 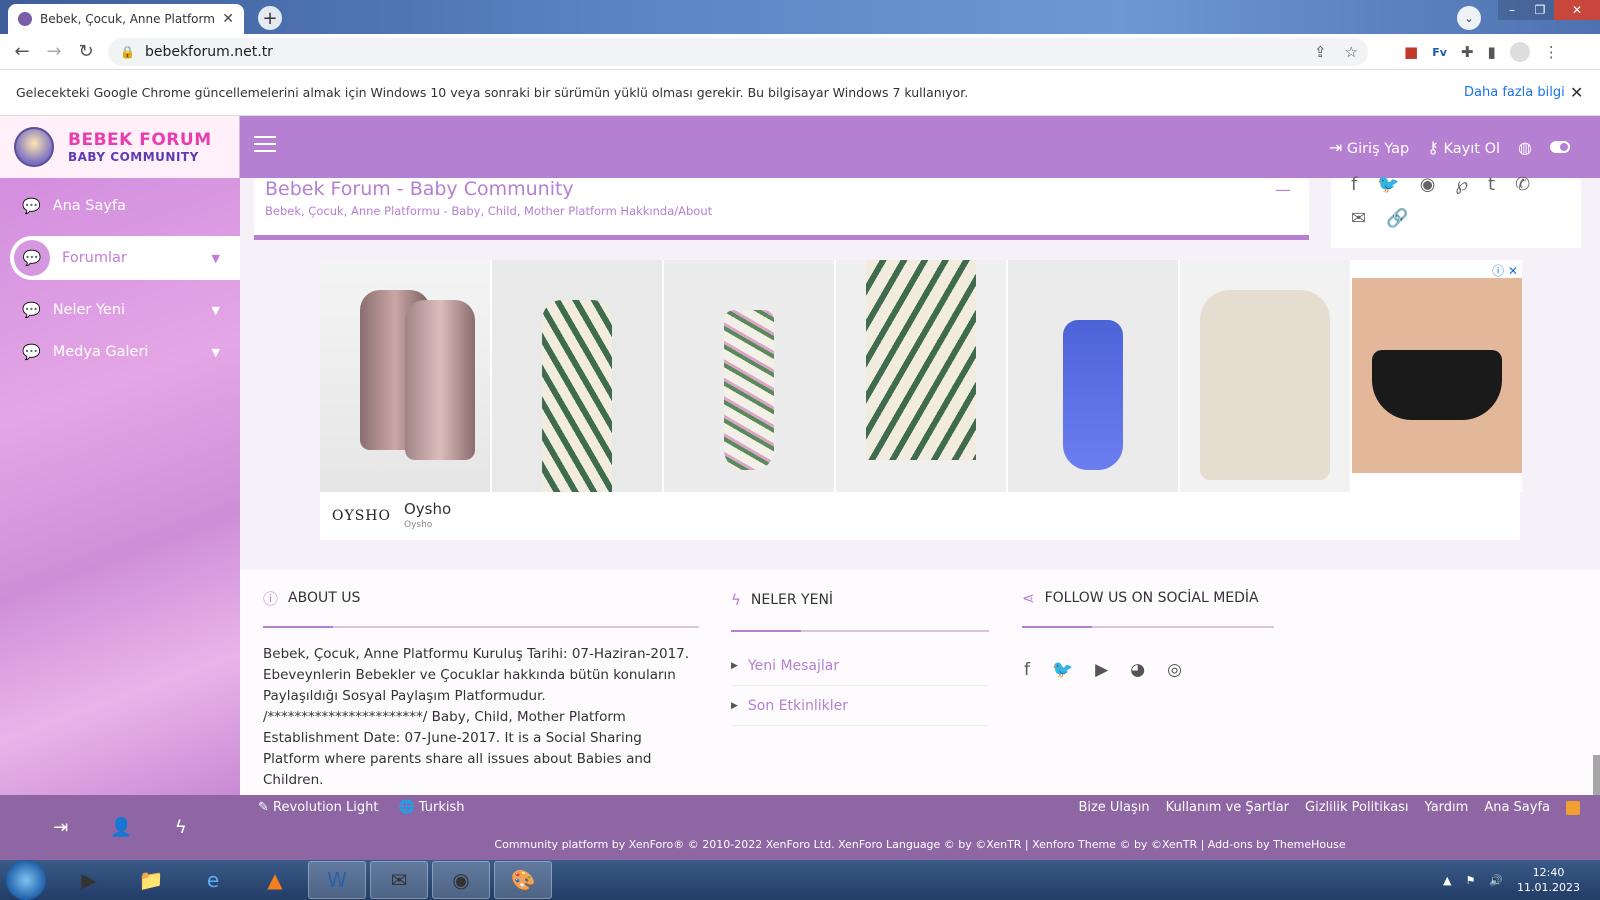 What do you see at coordinates (1573, 807) in the screenshot?
I see `rss-icon` at bounding box center [1573, 807].